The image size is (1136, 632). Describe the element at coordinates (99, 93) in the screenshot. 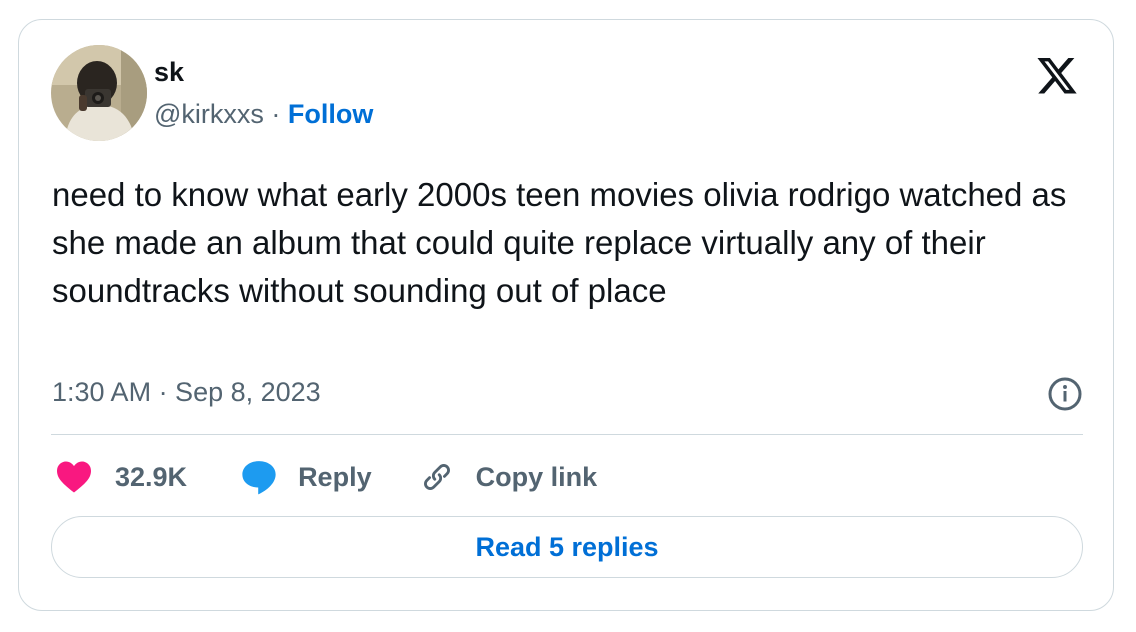

I see `avatar` at that location.